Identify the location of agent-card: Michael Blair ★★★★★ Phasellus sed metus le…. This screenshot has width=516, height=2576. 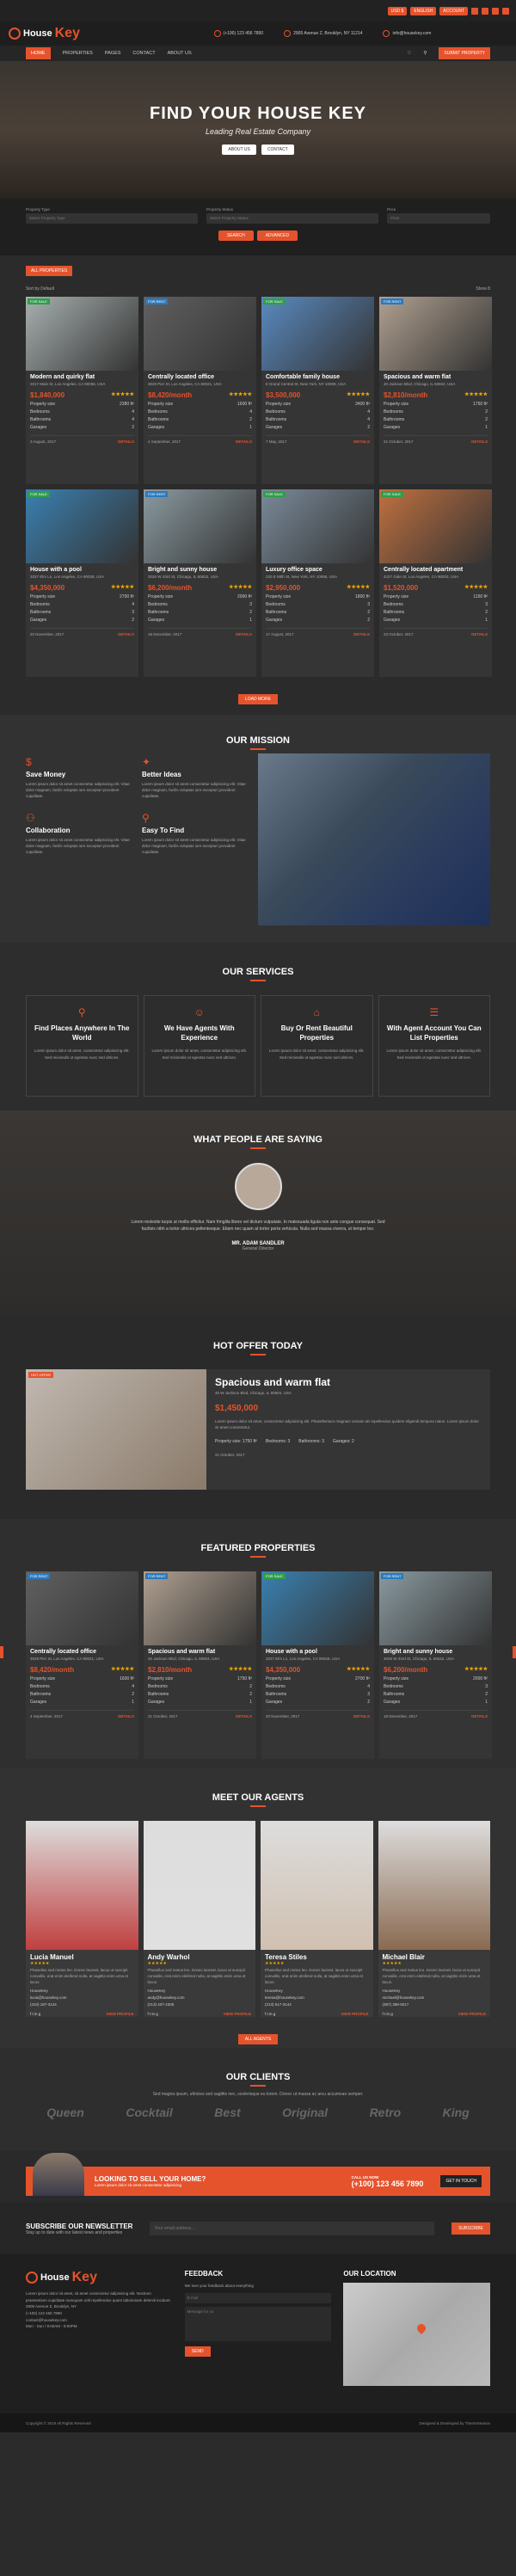
(434, 1919).